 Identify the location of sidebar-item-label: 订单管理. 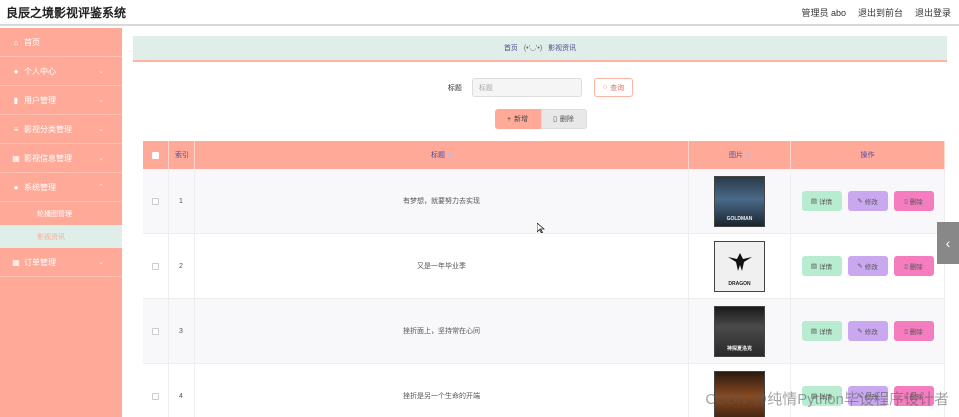
(40, 262).